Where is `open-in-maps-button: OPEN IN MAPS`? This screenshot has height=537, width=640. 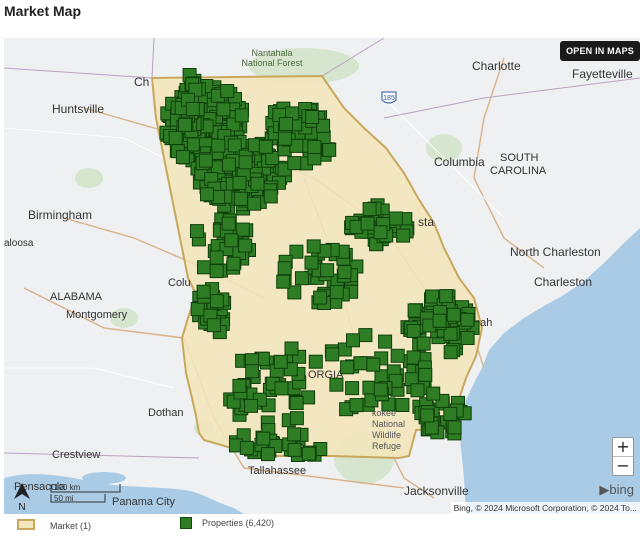 open-in-maps-button: OPEN IN MAPS is located at coordinates (600, 51).